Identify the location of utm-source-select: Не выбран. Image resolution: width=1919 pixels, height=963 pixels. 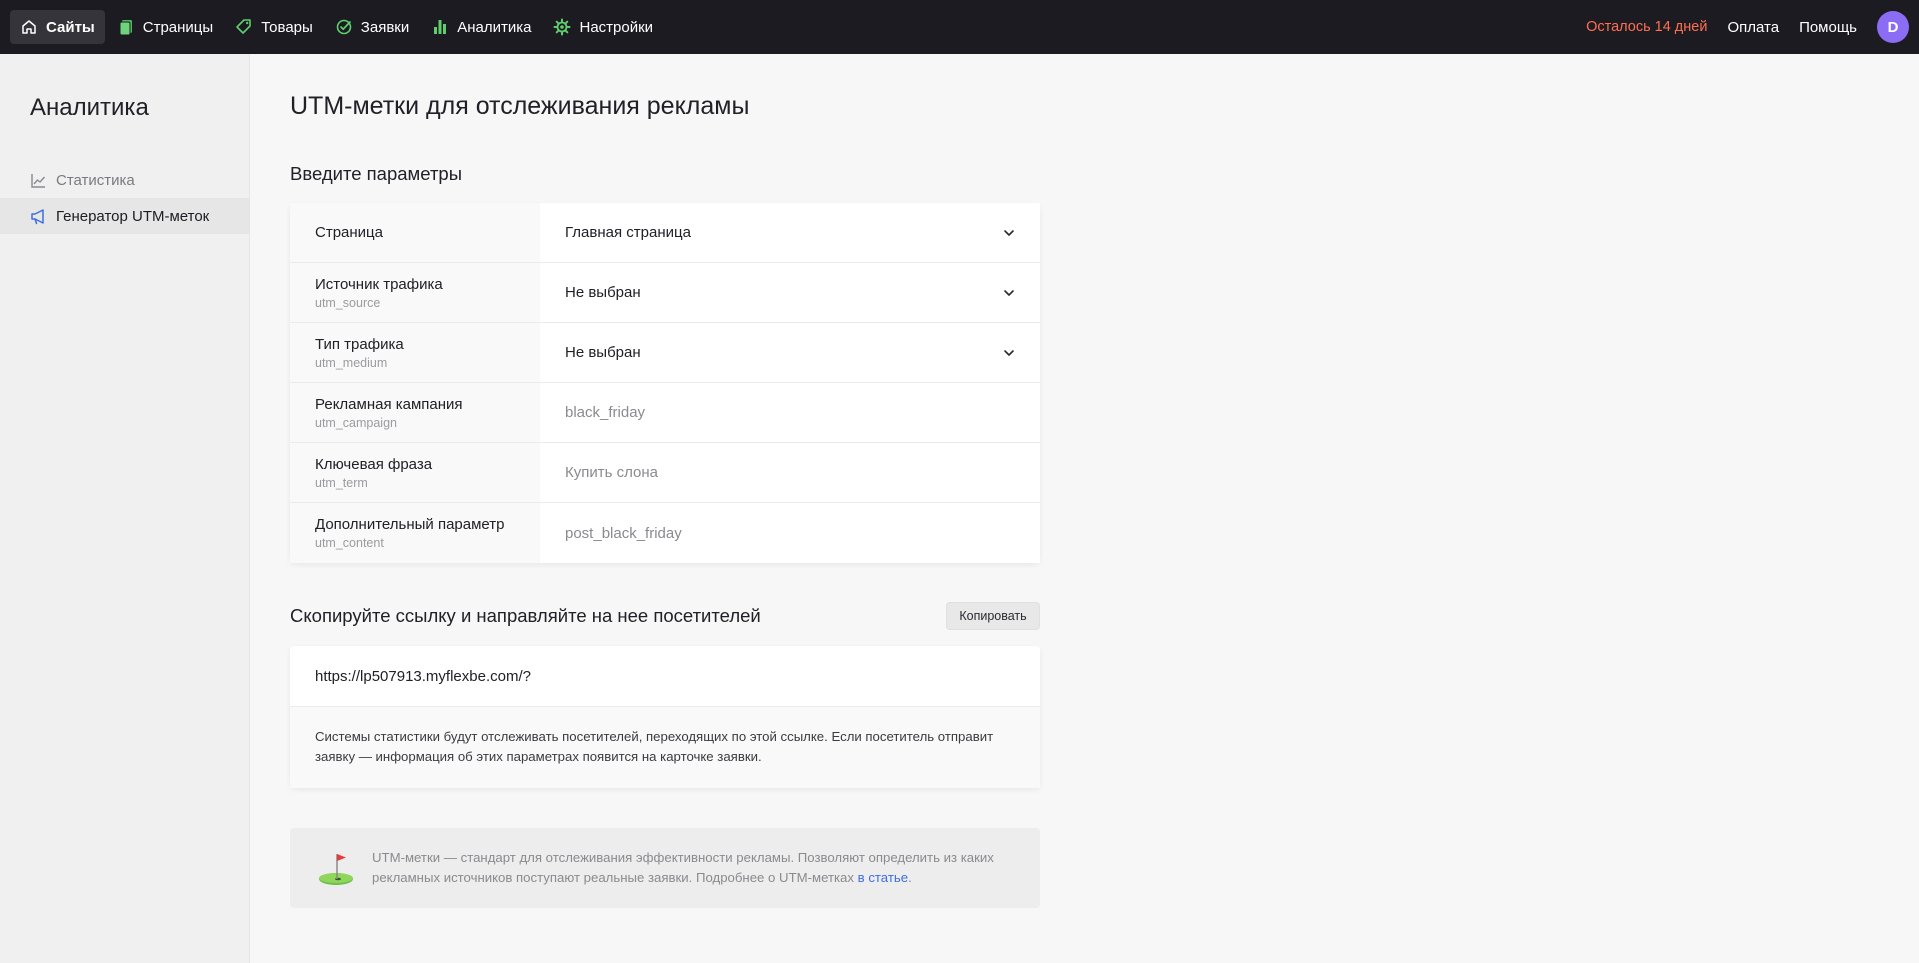
(790, 292).